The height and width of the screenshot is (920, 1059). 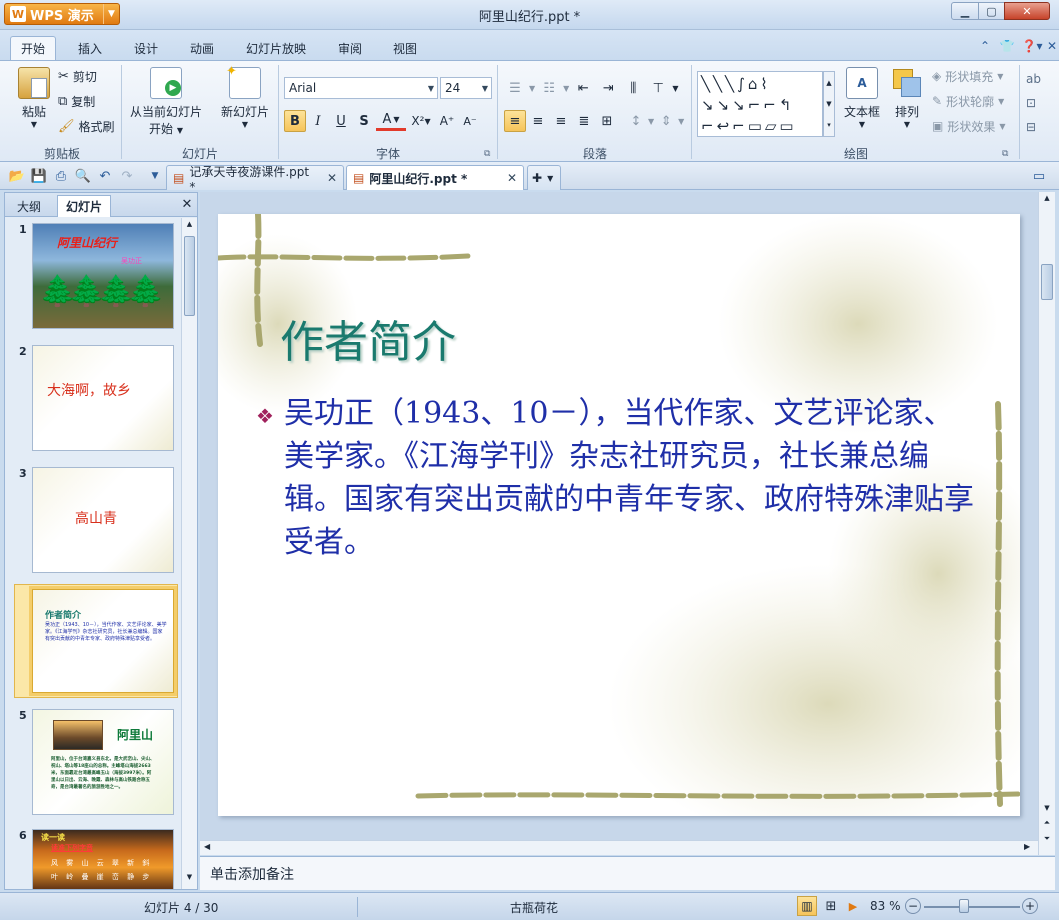 What do you see at coordinates (1032, 46) in the screenshot?
I see `help-icon: ❓▾` at bounding box center [1032, 46].